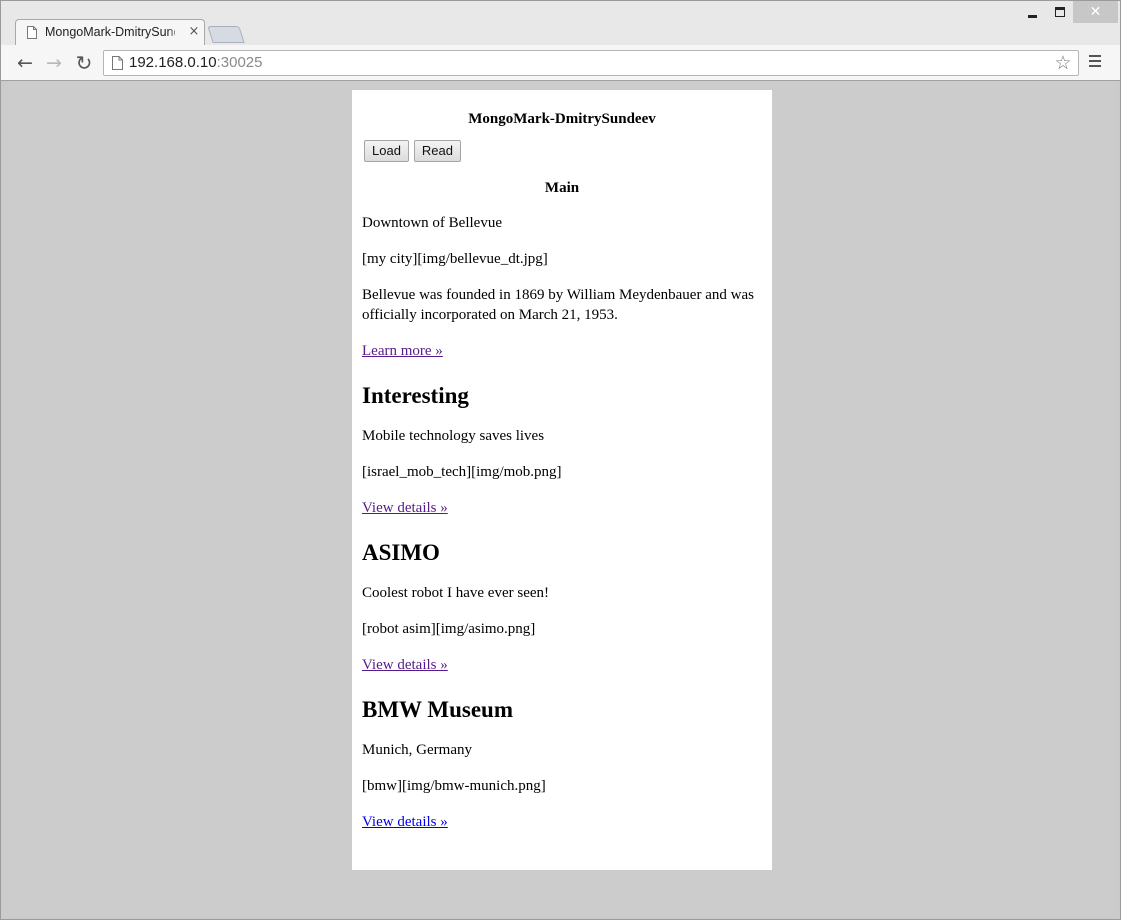  Describe the element at coordinates (437, 151) in the screenshot. I see `read-button: Read` at that location.